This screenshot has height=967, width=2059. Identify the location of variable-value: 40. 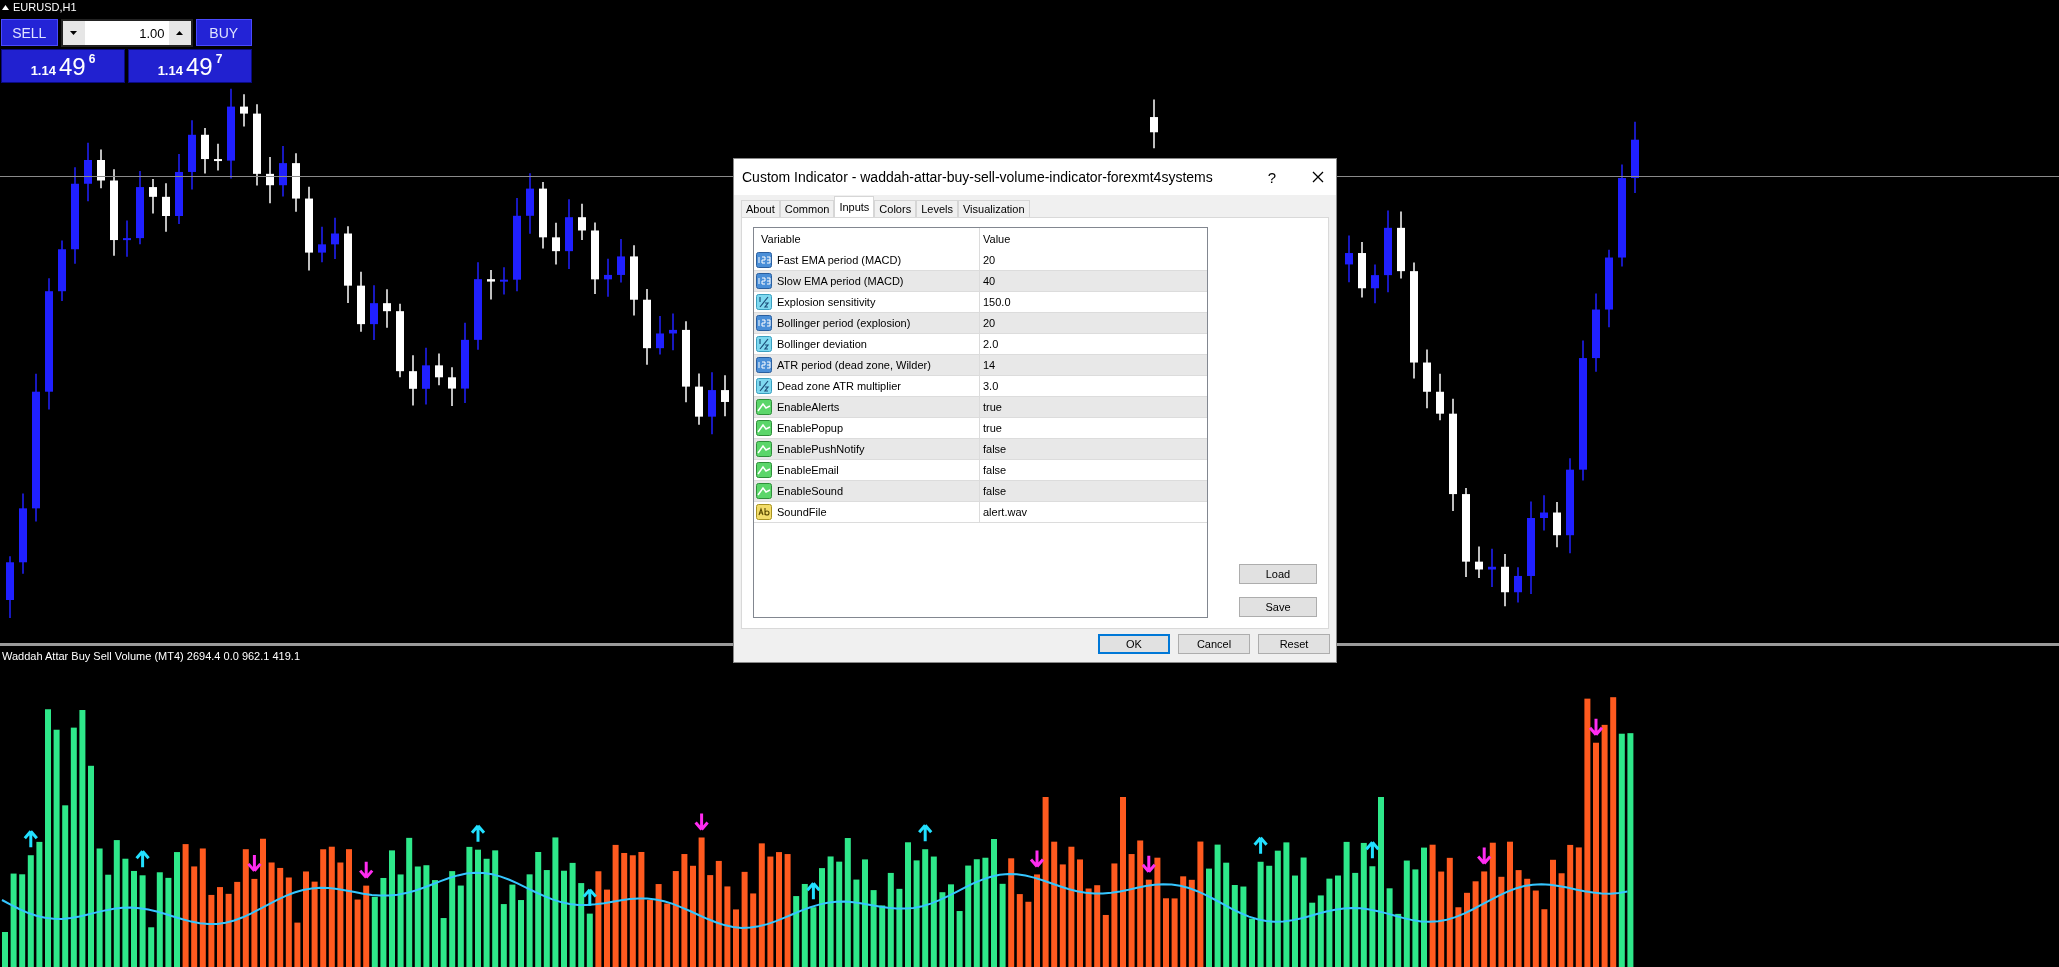
(1093, 281).